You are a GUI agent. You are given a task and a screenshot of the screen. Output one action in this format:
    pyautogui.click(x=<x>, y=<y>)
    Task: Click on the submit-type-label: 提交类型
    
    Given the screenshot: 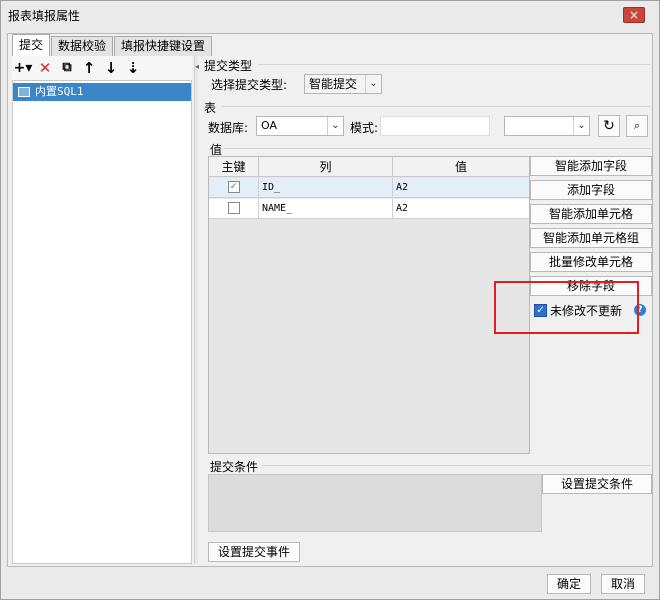 What is the action you would take?
    pyautogui.click(x=228, y=66)
    